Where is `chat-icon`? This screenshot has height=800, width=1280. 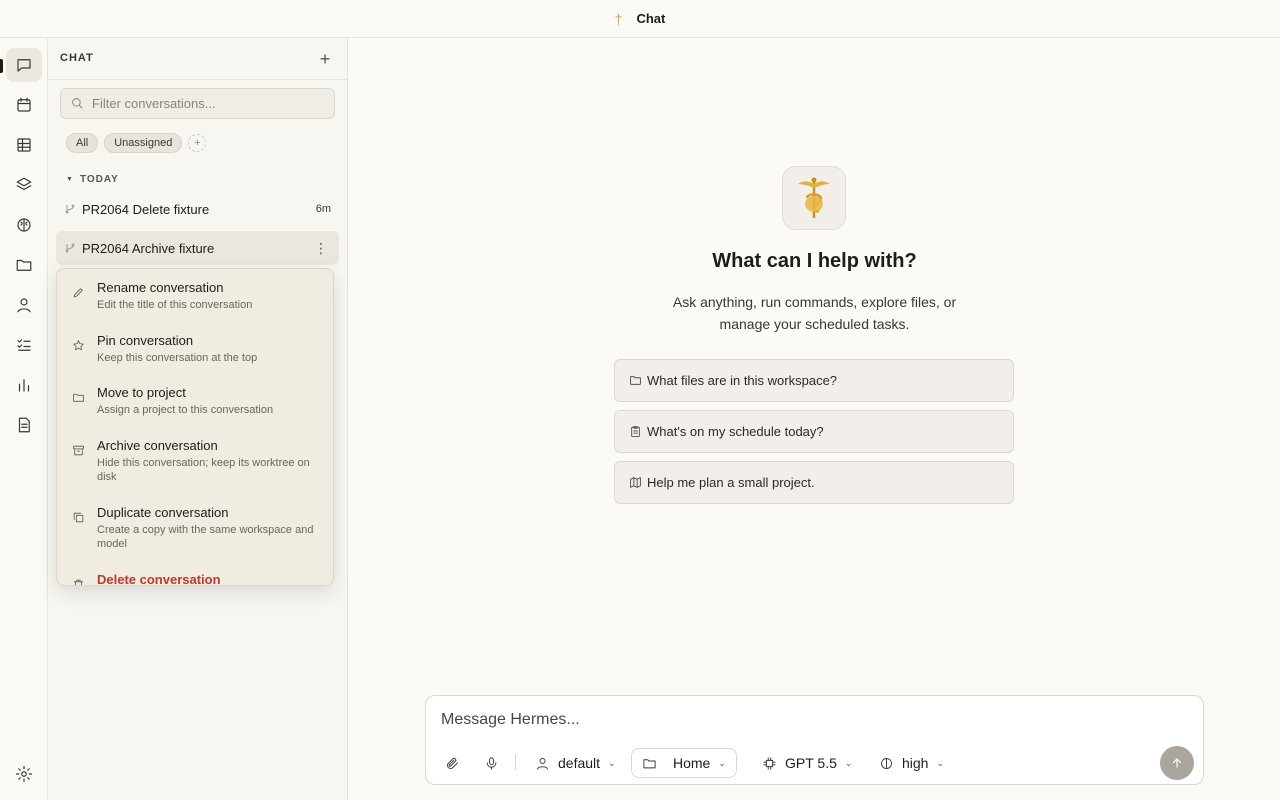
chat-icon is located at coordinates (24, 65).